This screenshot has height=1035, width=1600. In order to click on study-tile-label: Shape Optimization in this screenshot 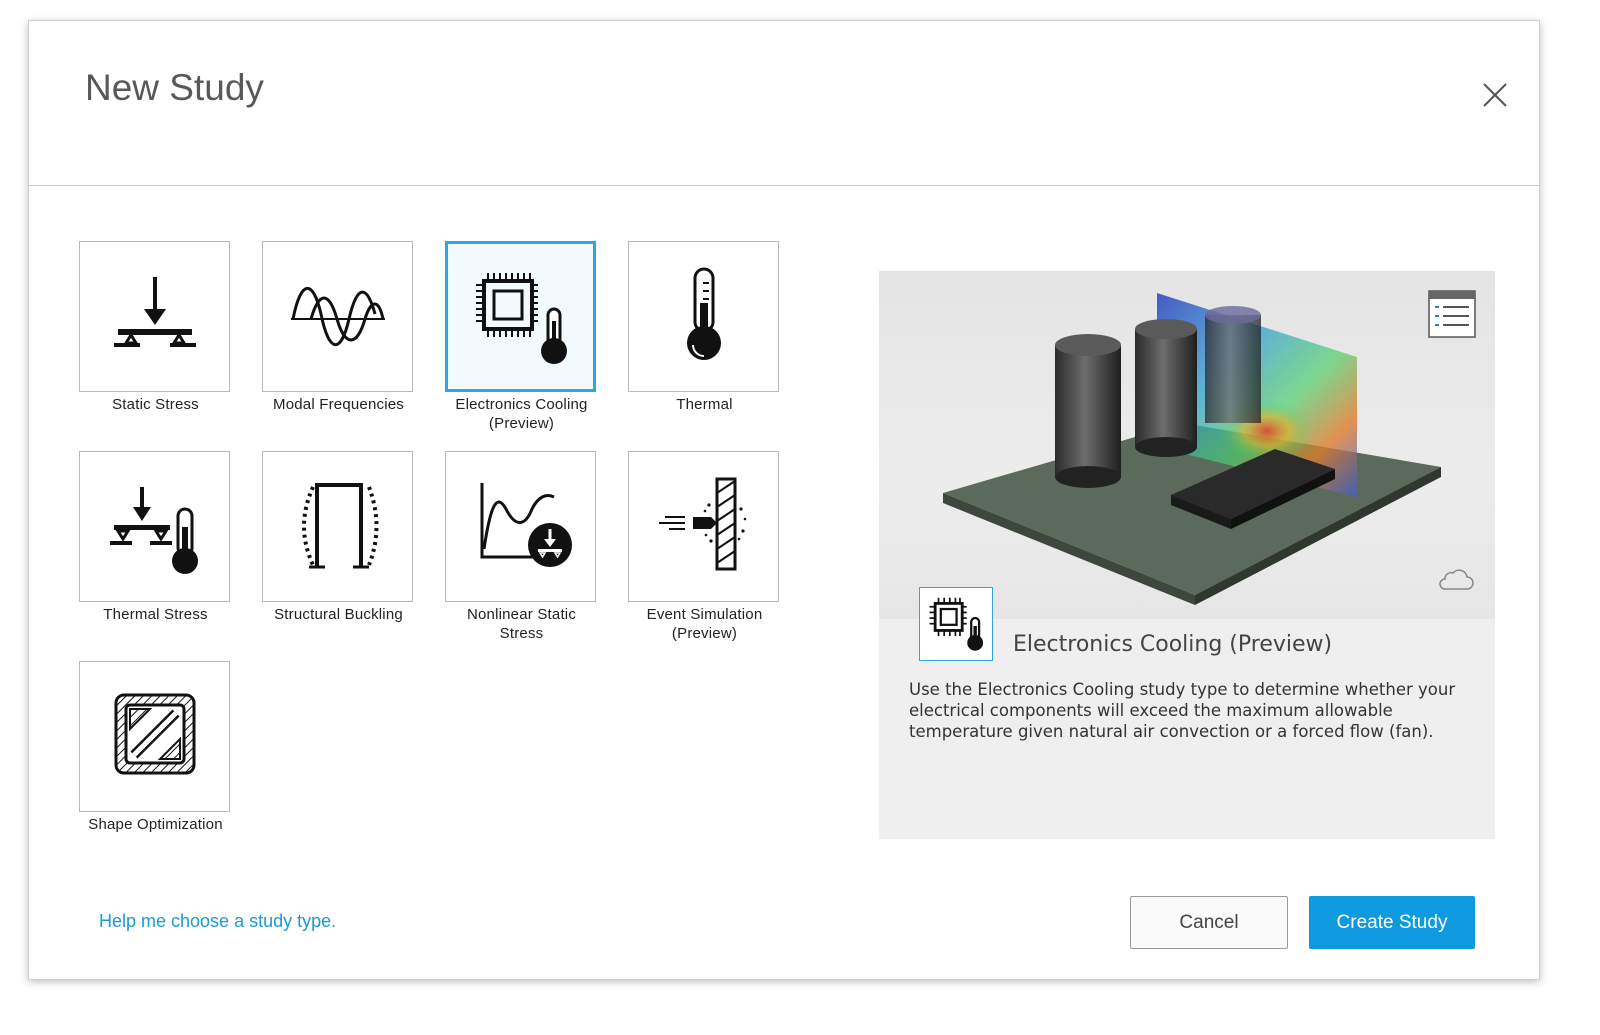, I will do `click(155, 824)`.